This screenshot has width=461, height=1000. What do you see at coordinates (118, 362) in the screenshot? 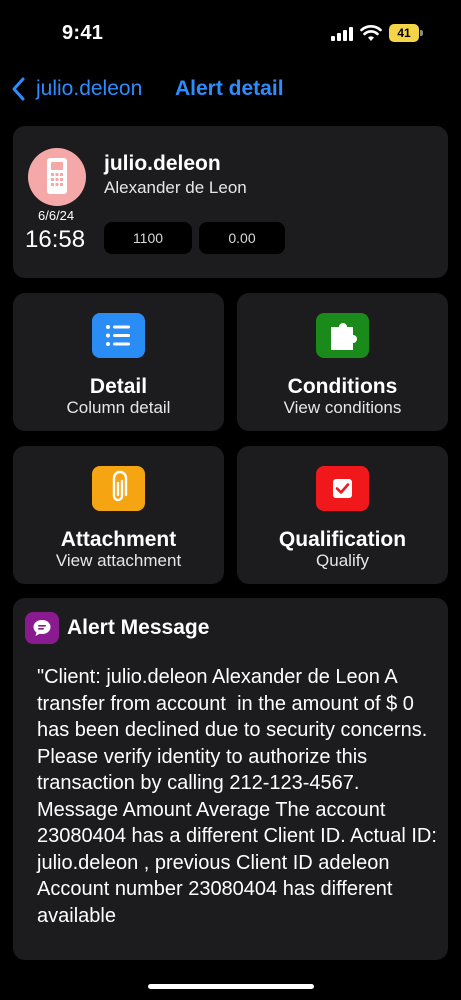
I see `detail-tile: Detail Column detail` at bounding box center [118, 362].